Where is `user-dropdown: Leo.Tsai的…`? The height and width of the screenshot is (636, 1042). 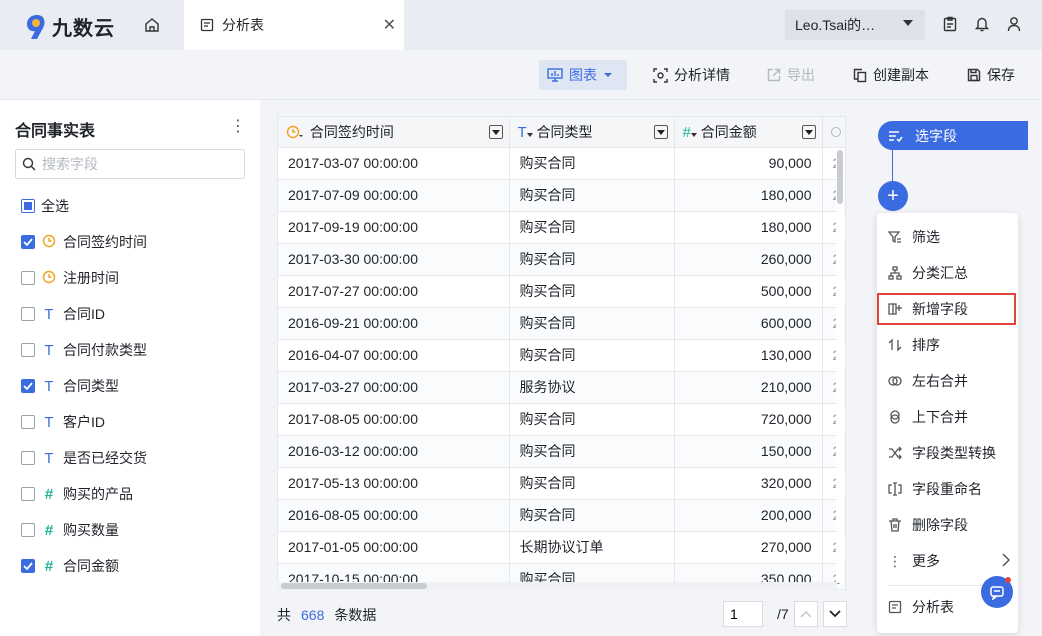
user-dropdown: Leo.Tsai的… is located at coordinates (855, 25).